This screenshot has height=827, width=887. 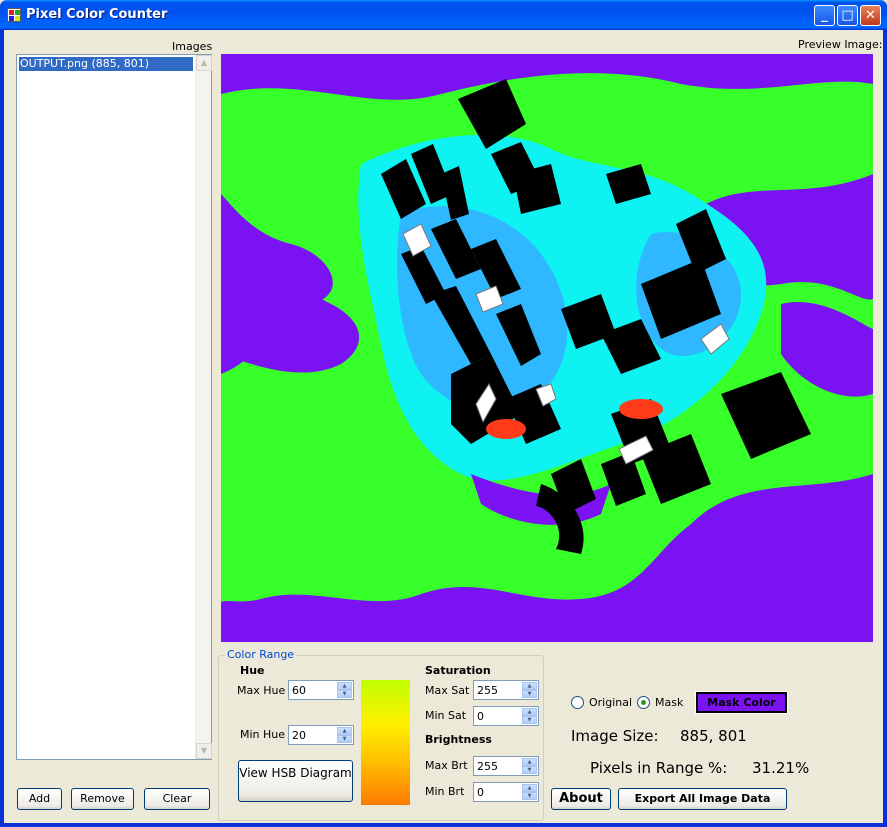 What do you see at coordinates (321, 690) in the screenshot?
I see `max-hue-stepper: 60 ▲ ▼` at bounding box center [321, 690].